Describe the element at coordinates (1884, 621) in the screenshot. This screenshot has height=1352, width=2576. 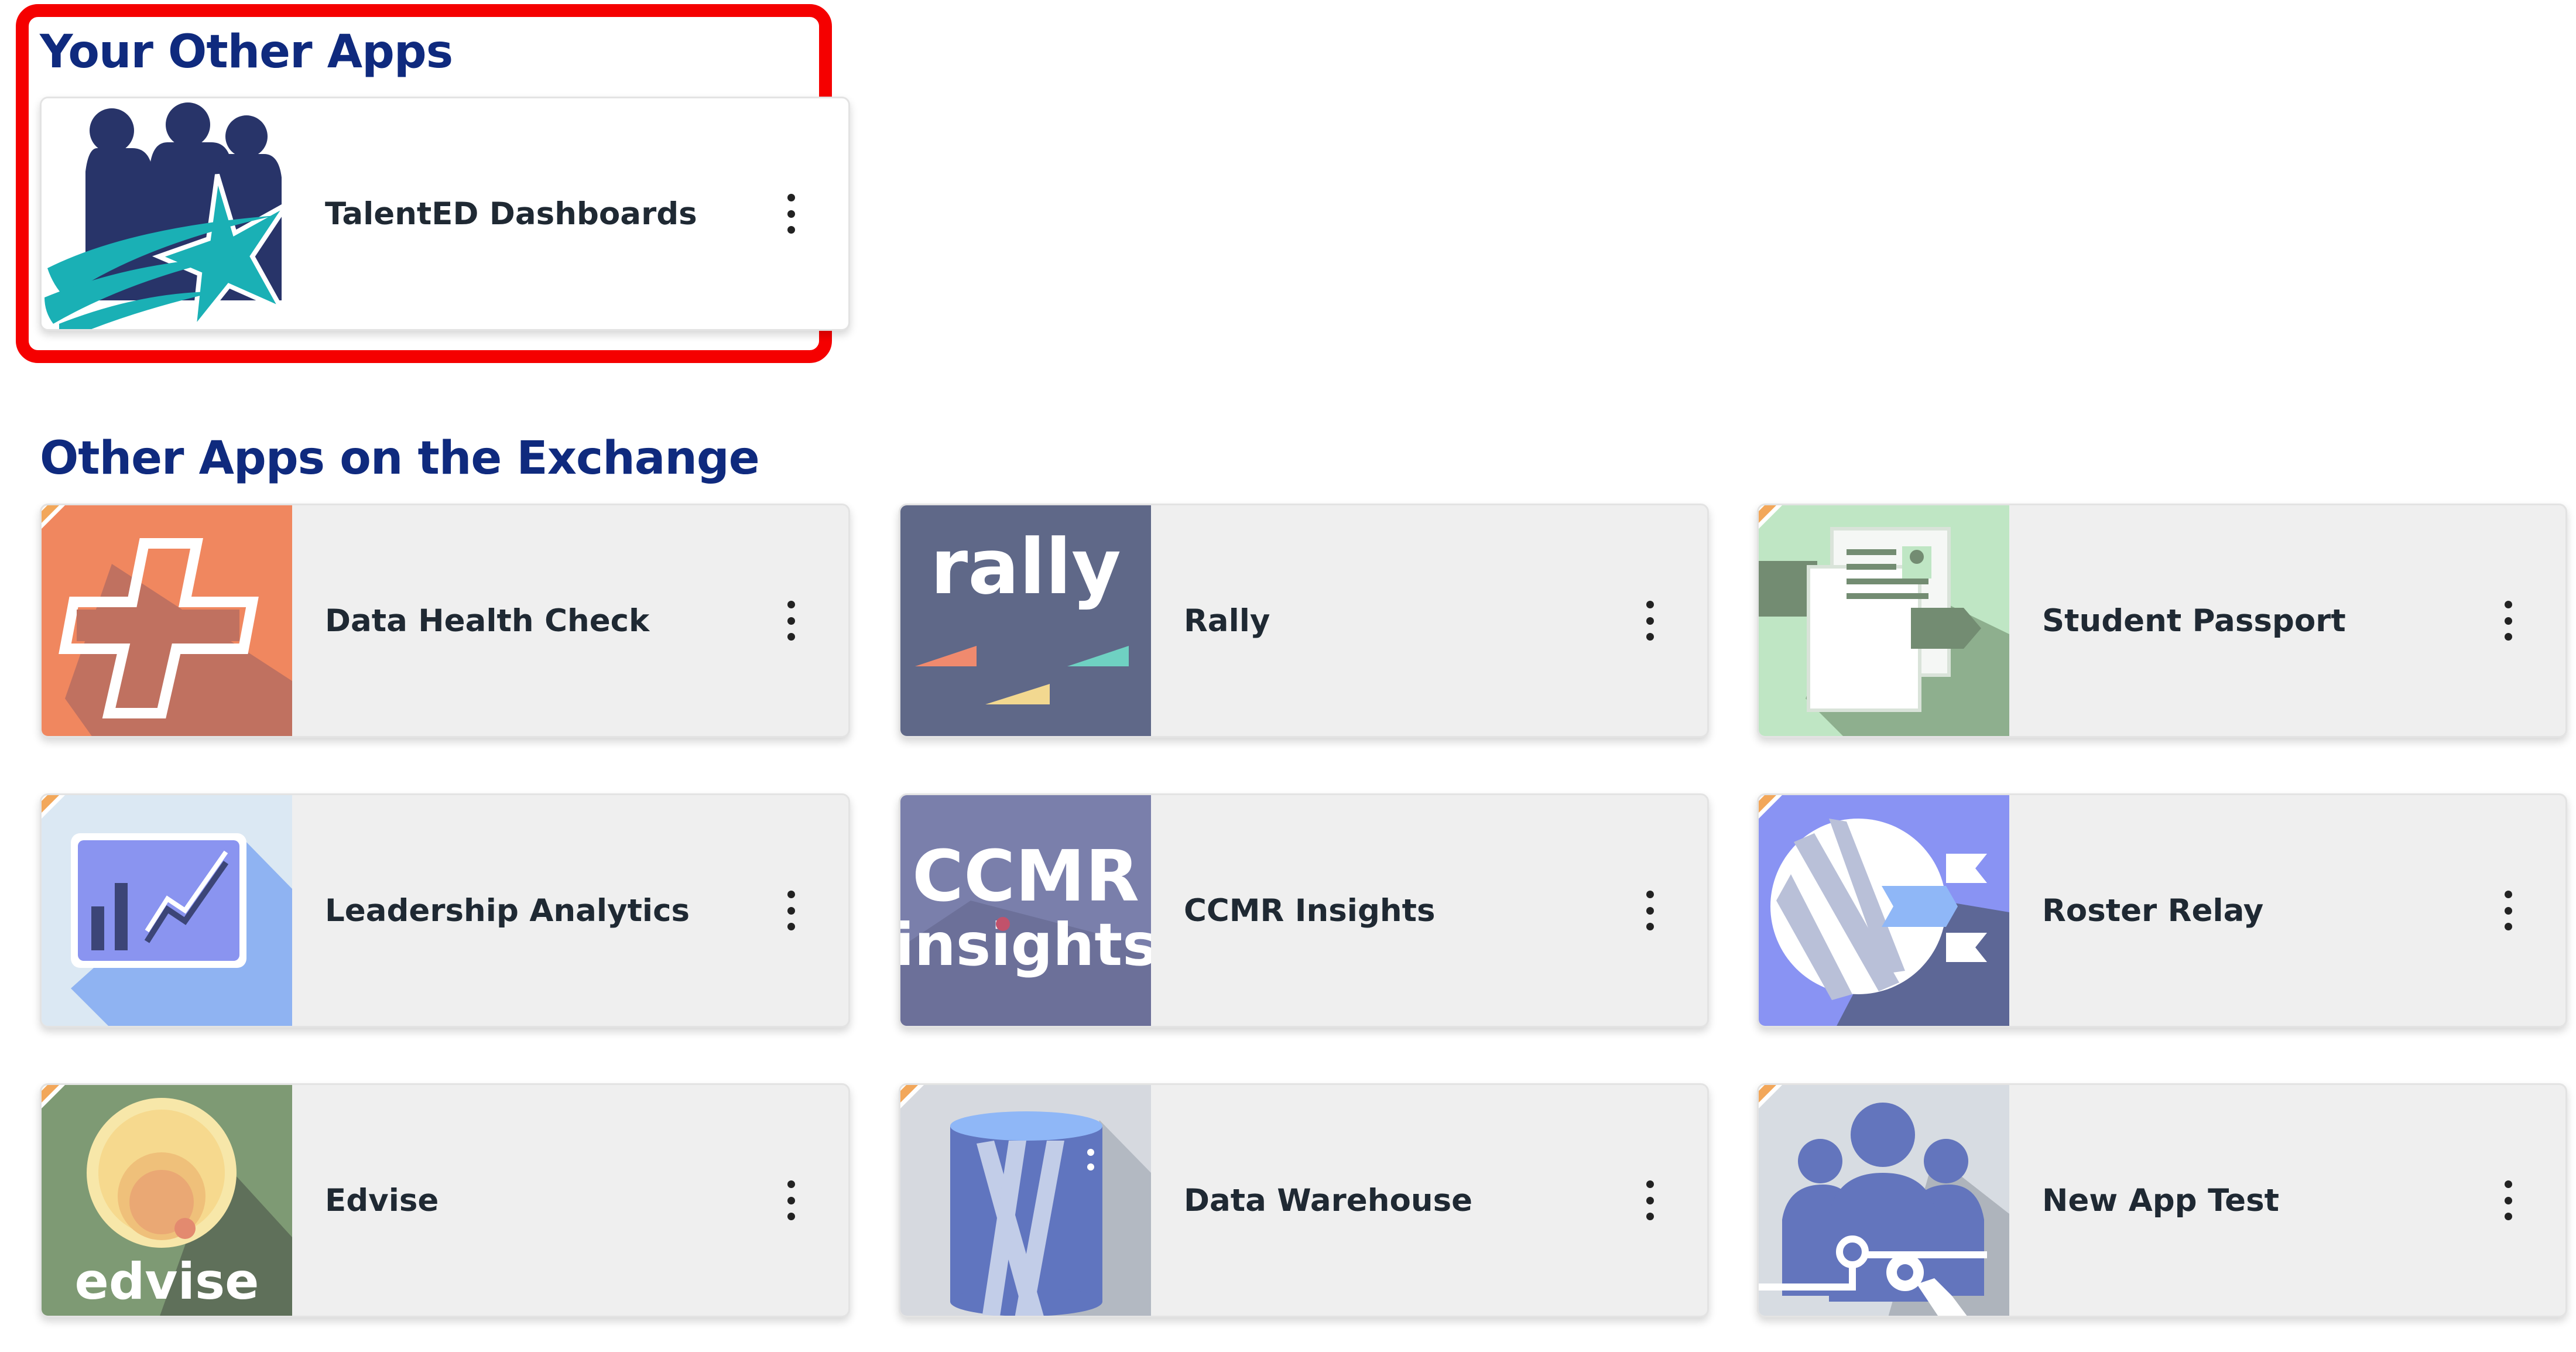
I see `passport-document-icon` at that location.